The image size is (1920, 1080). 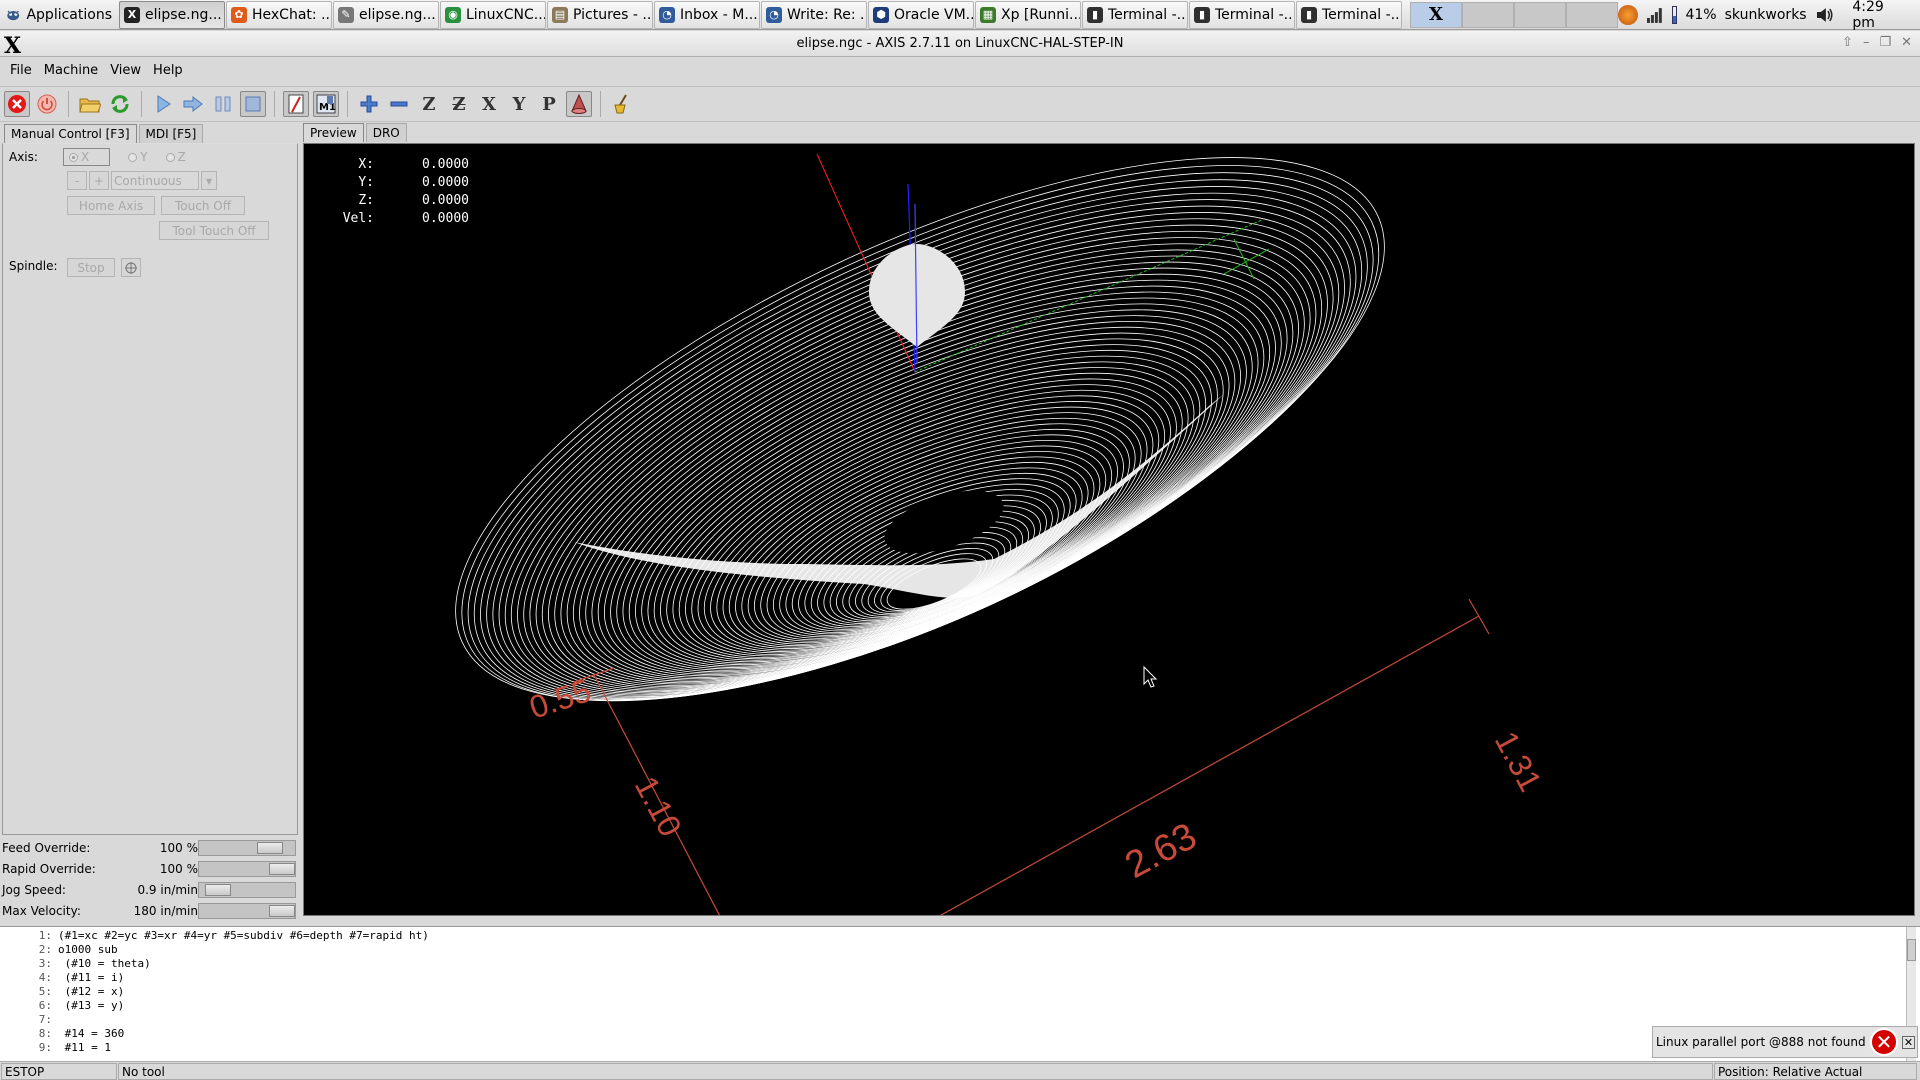 What do you see at coordinates (247, 910) in the screenshot?
I see `max-velocity-slider` at bounding box center [247, 910].